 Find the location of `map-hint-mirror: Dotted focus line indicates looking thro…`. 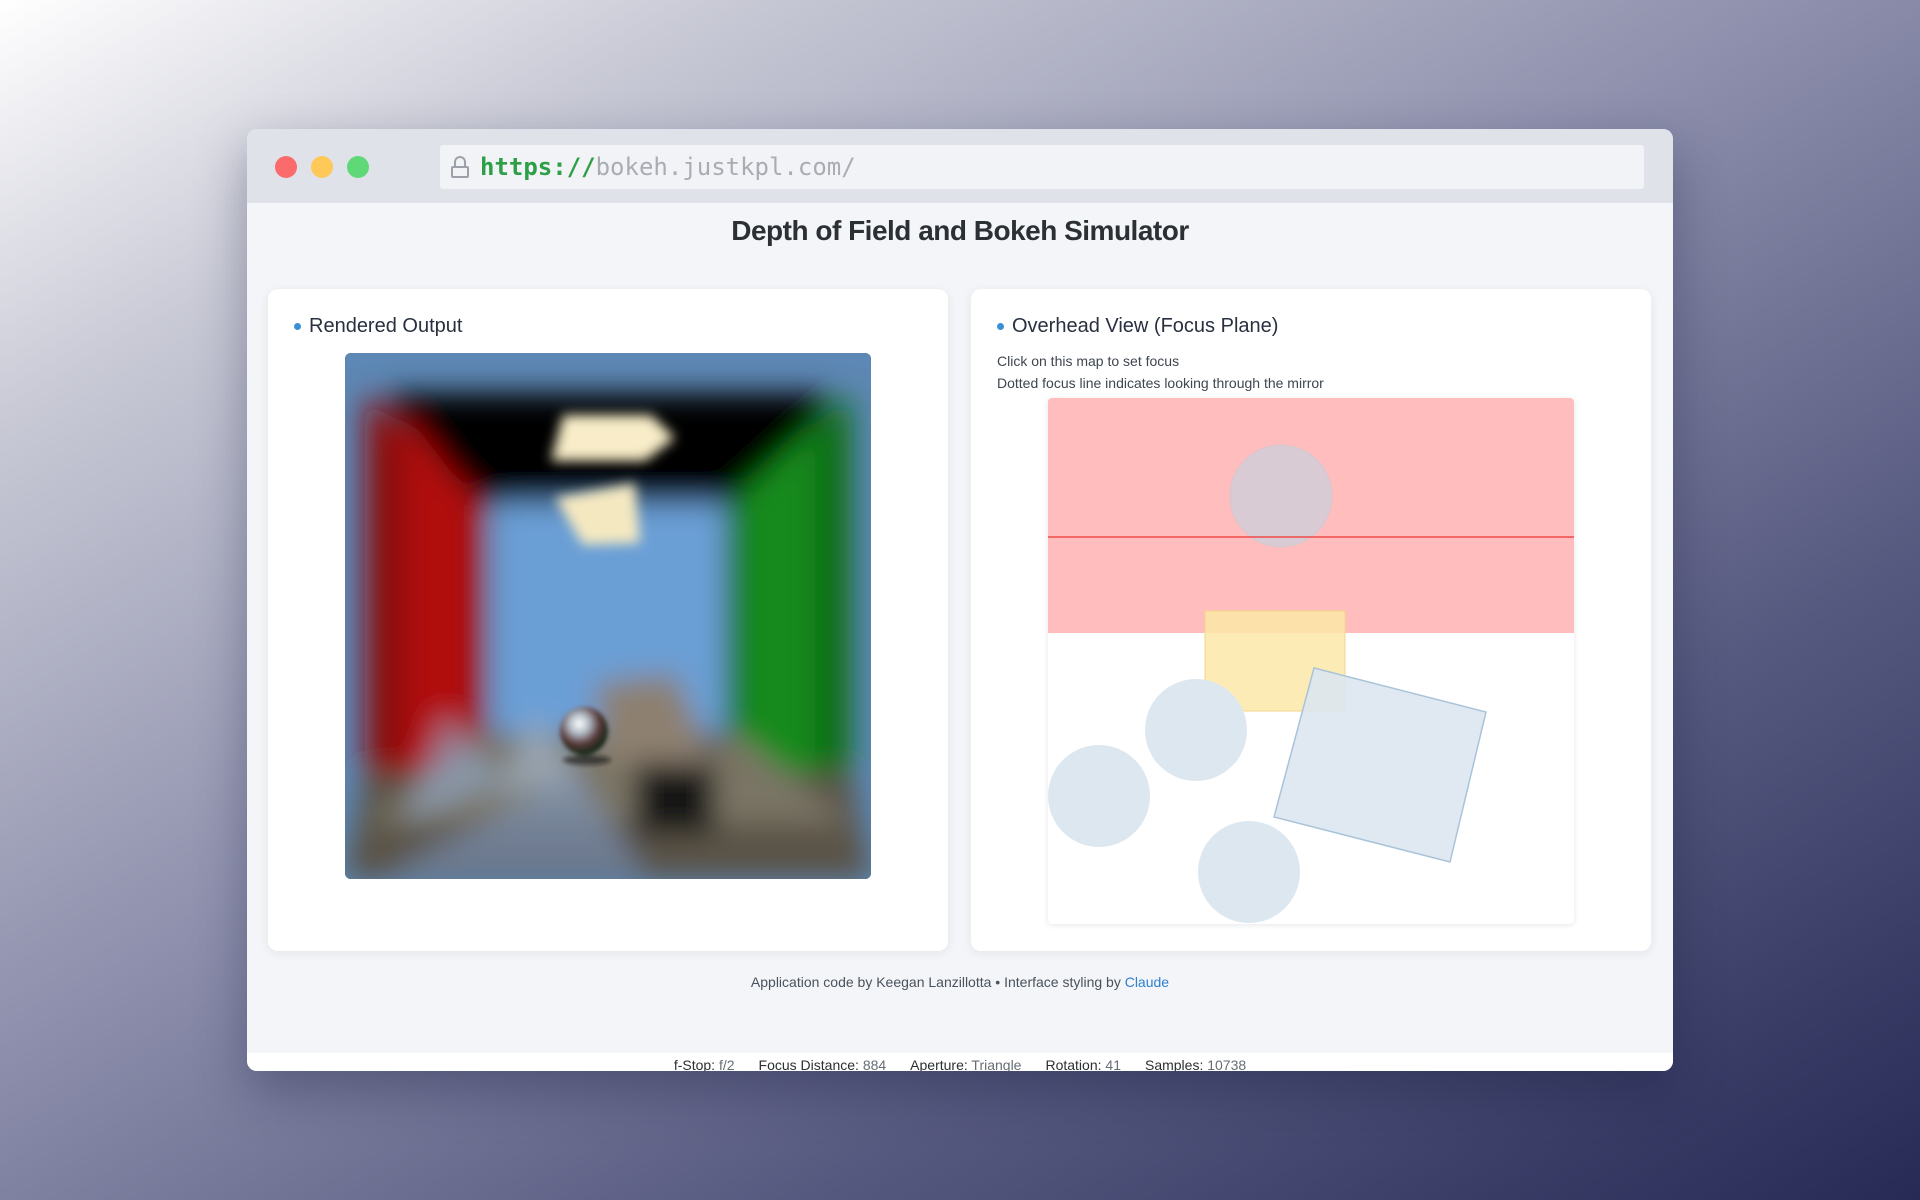

map-hint-mirror: Dotted focus line indicates looking thro… is located at coordinates (1160, 383).